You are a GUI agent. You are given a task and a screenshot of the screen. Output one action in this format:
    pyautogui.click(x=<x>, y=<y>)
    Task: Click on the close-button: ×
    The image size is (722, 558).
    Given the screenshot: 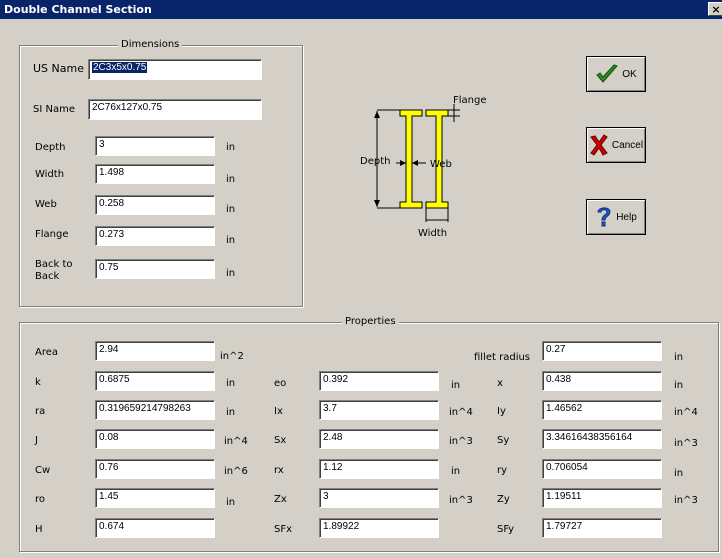 What is the action you would take?
    pyautogui.click(x=715, y=9)
    